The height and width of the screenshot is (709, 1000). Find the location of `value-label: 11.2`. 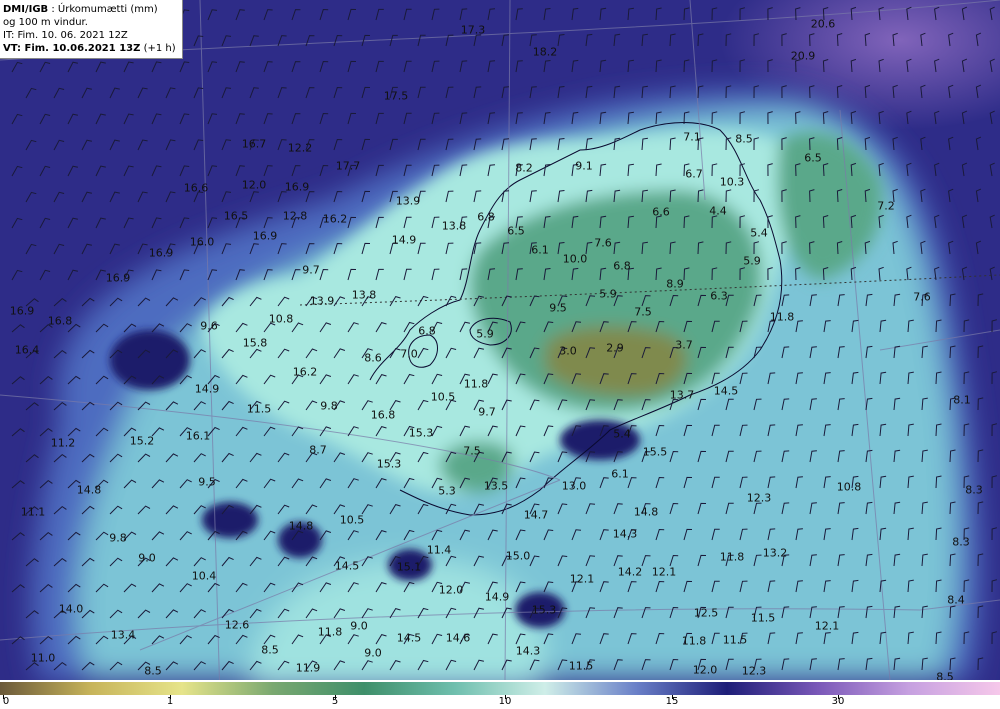

value-label: 11.2 is located at coordinates (63, 443).